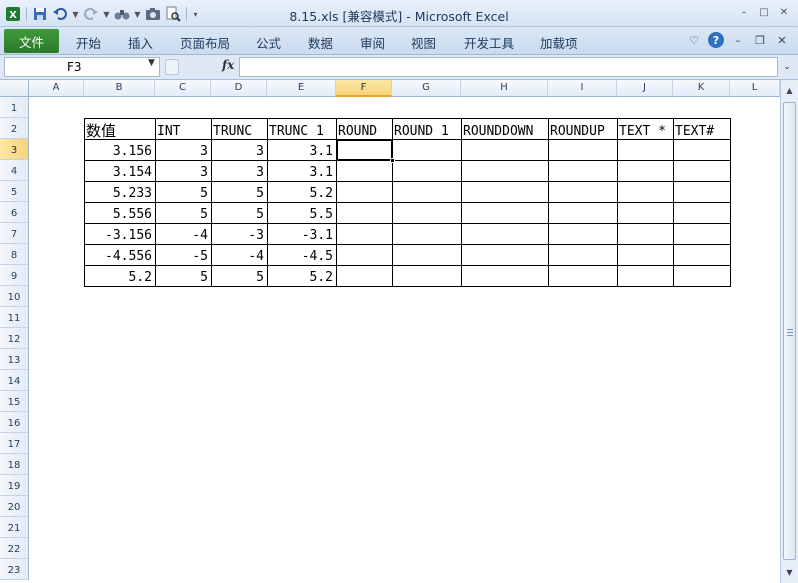 The image size is (798, 583). Describe the element at coordinates (205, 42) in the screenshot. I see `tab-page-layout: 页面布局` at that location.